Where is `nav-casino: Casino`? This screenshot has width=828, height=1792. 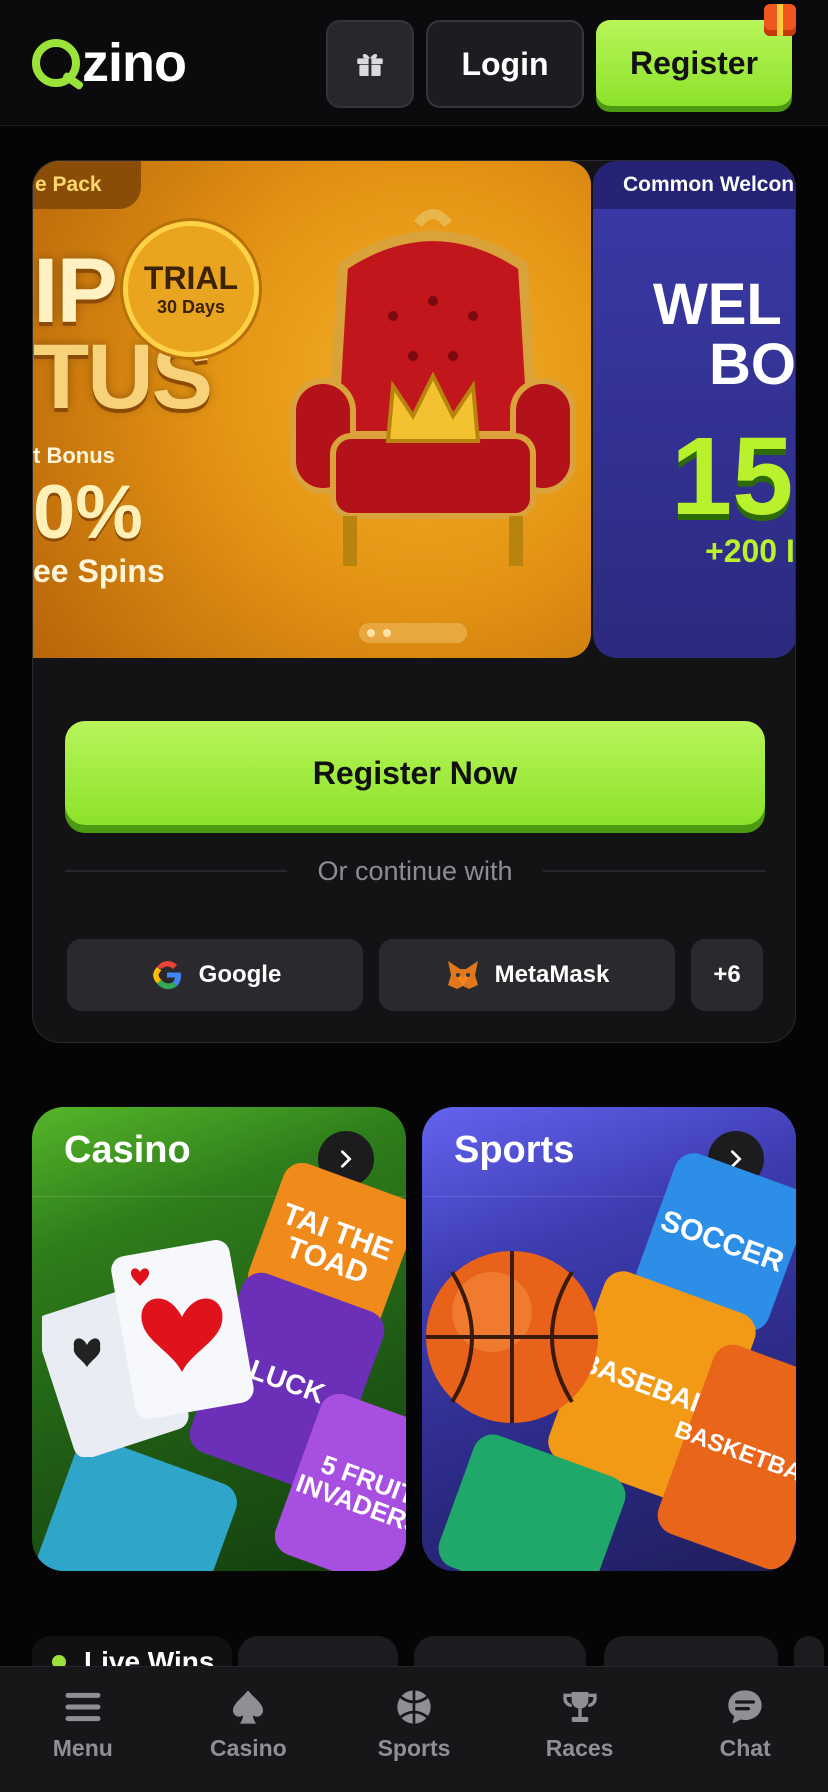
nav-casino: Casino is located at coordinates (249, 1729).